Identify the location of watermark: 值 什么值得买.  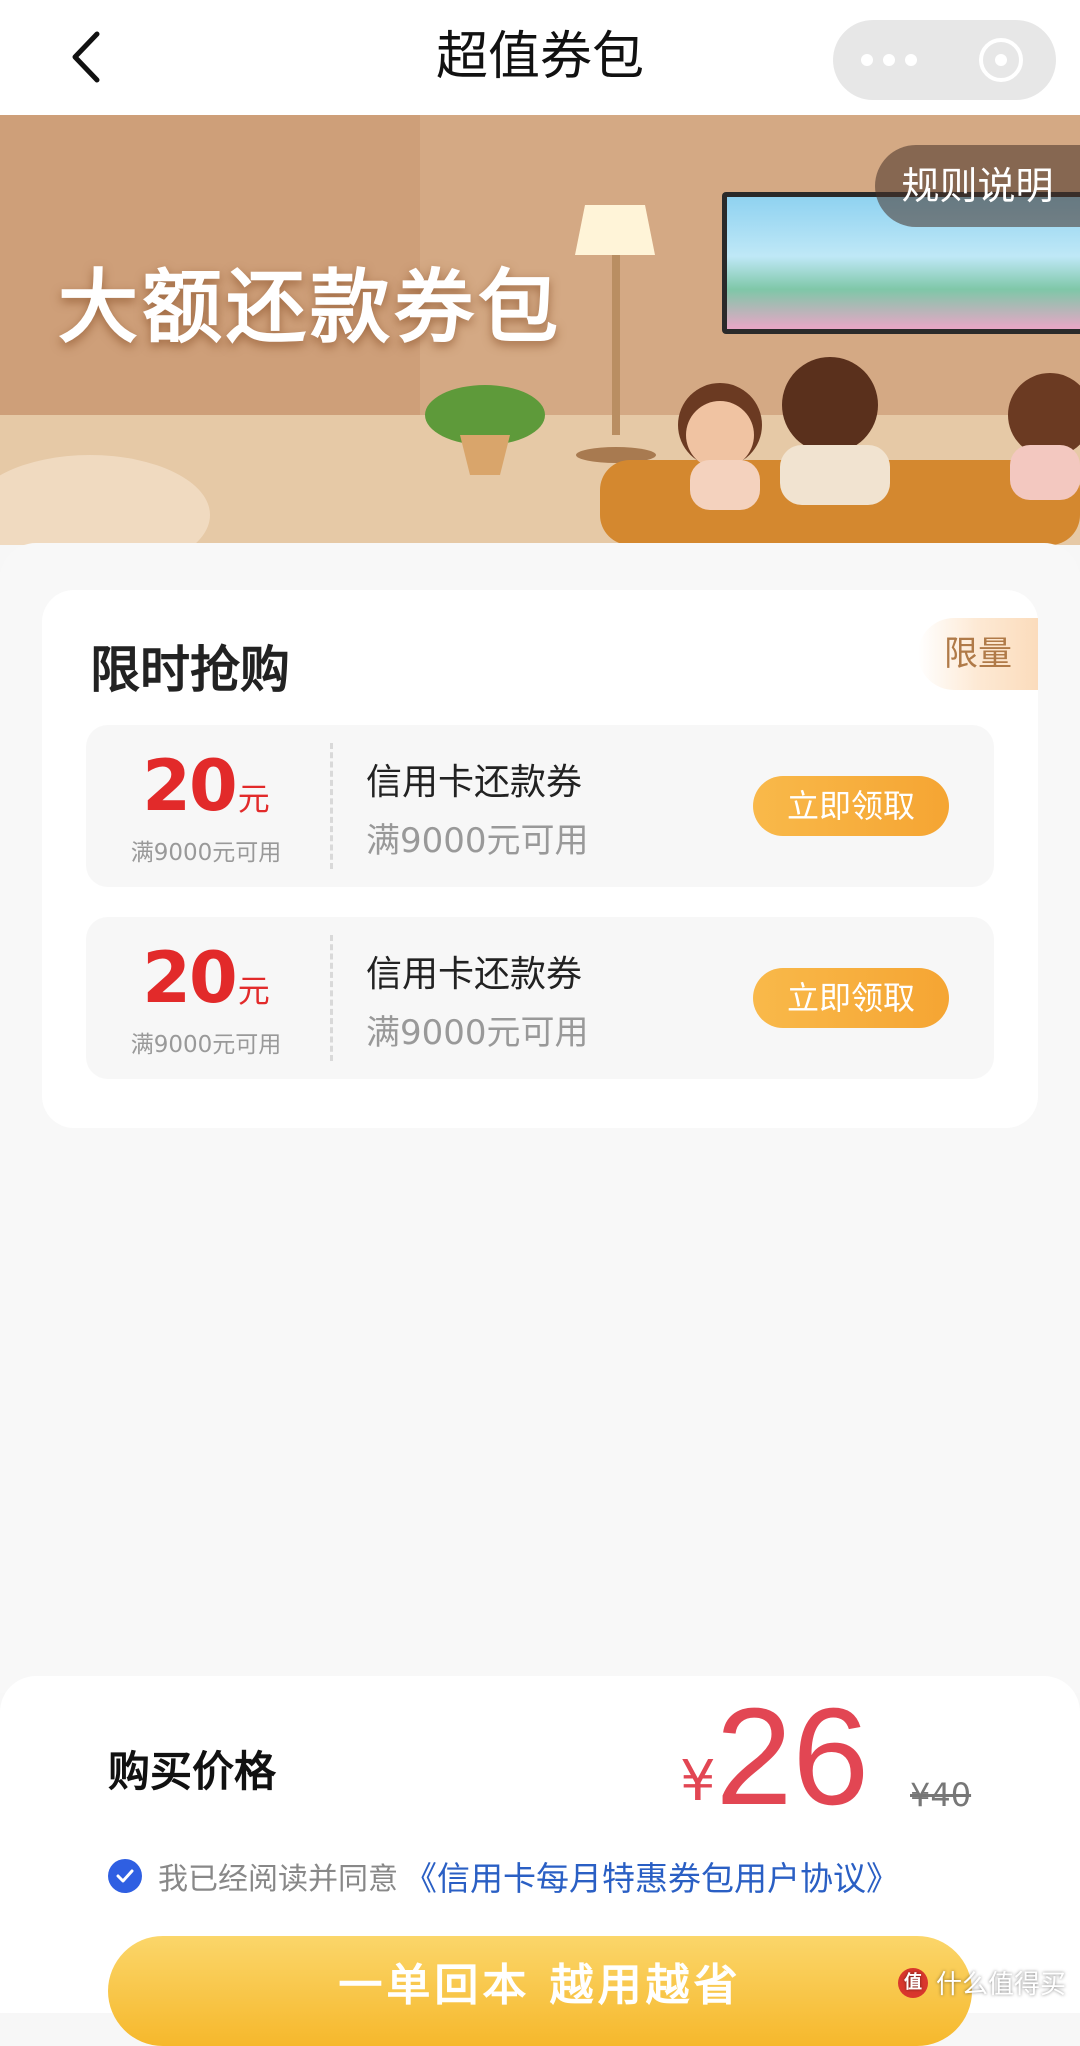
(981, 1982).